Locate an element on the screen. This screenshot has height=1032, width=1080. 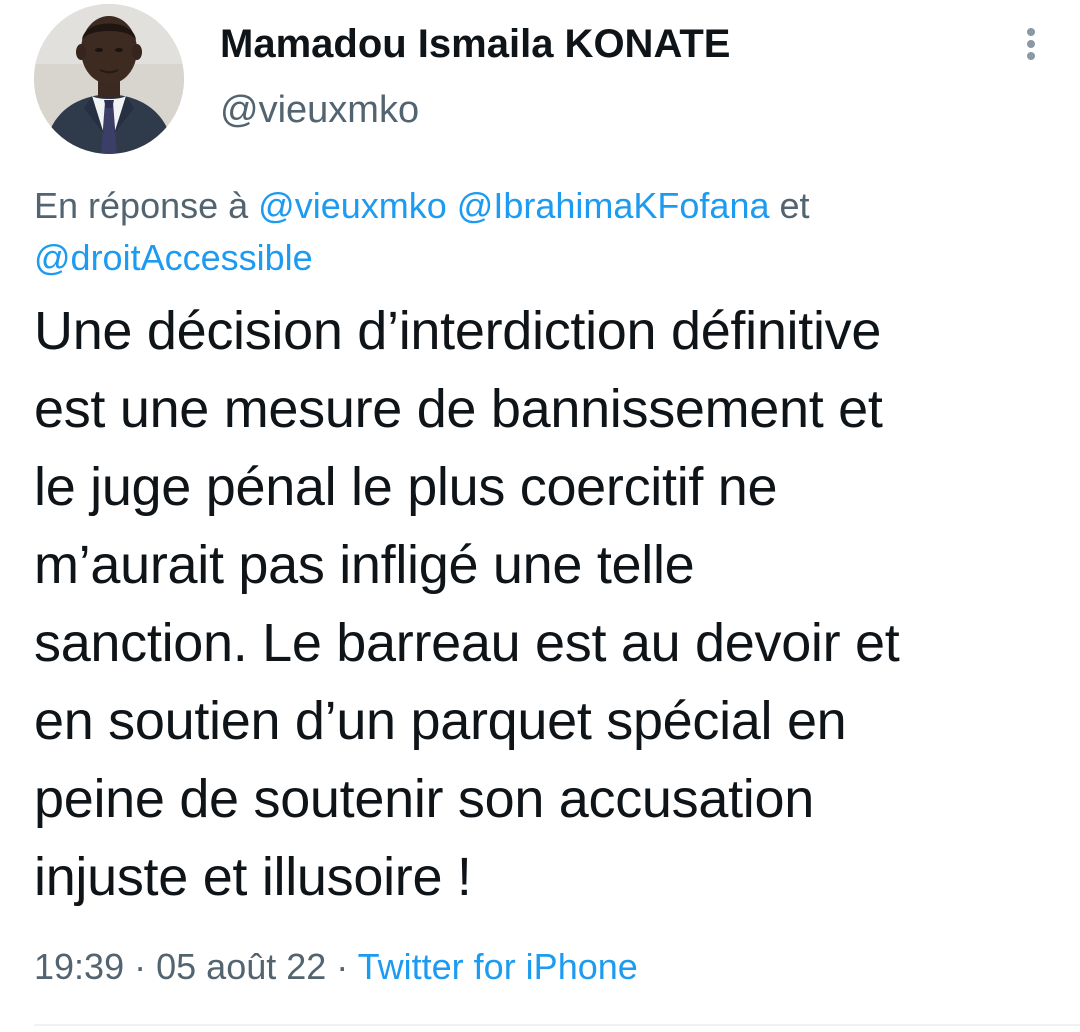
more-vertical-icon is located at coordinates (1031, 44).